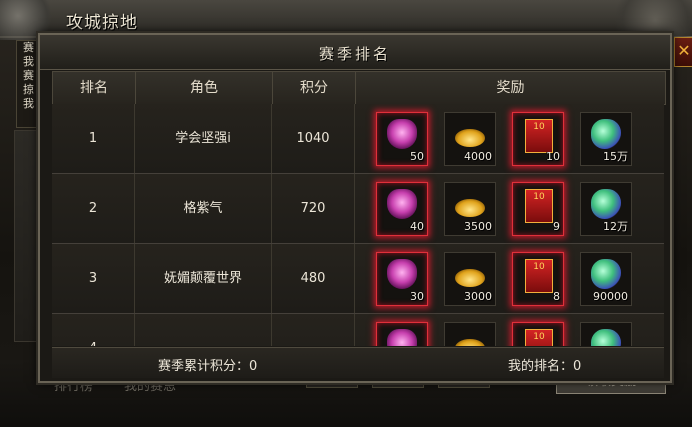 This screenshot has width=692, height=427. Describe the element at coordinates (556, 226) in the screenshot. I see `reward-qty: 9` at that location.